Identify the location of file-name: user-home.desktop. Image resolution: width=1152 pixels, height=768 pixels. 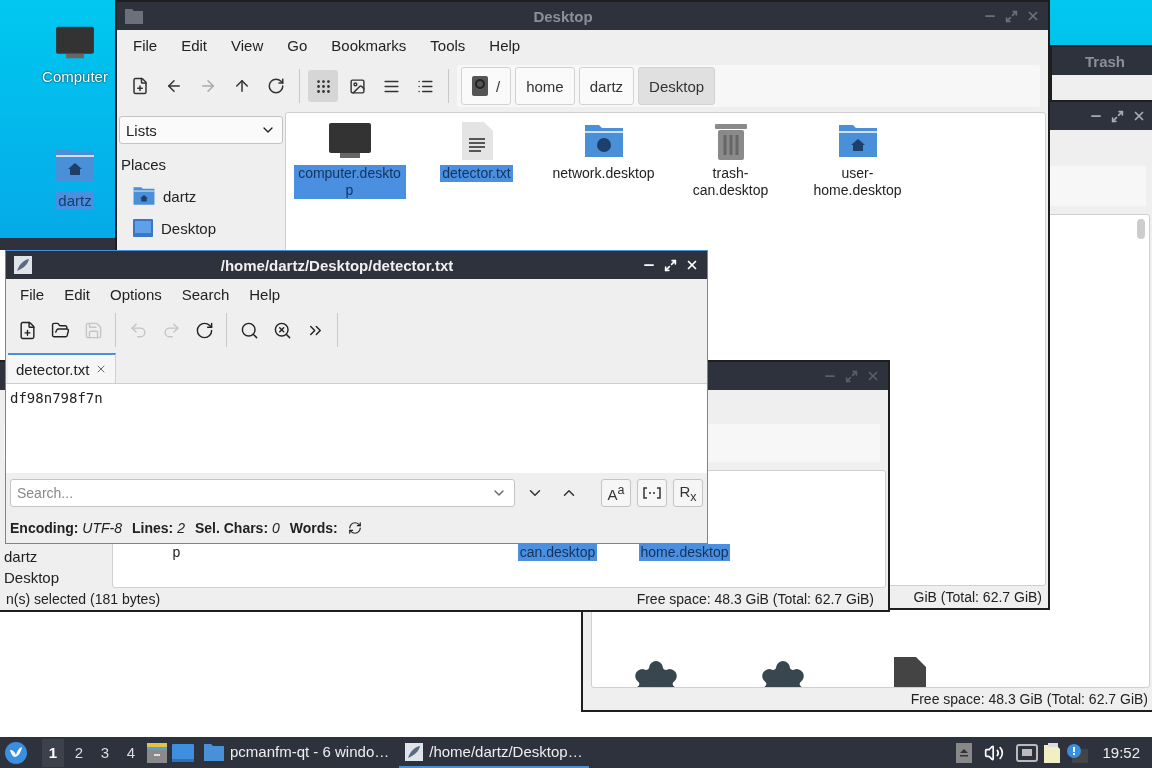
(857, 182).